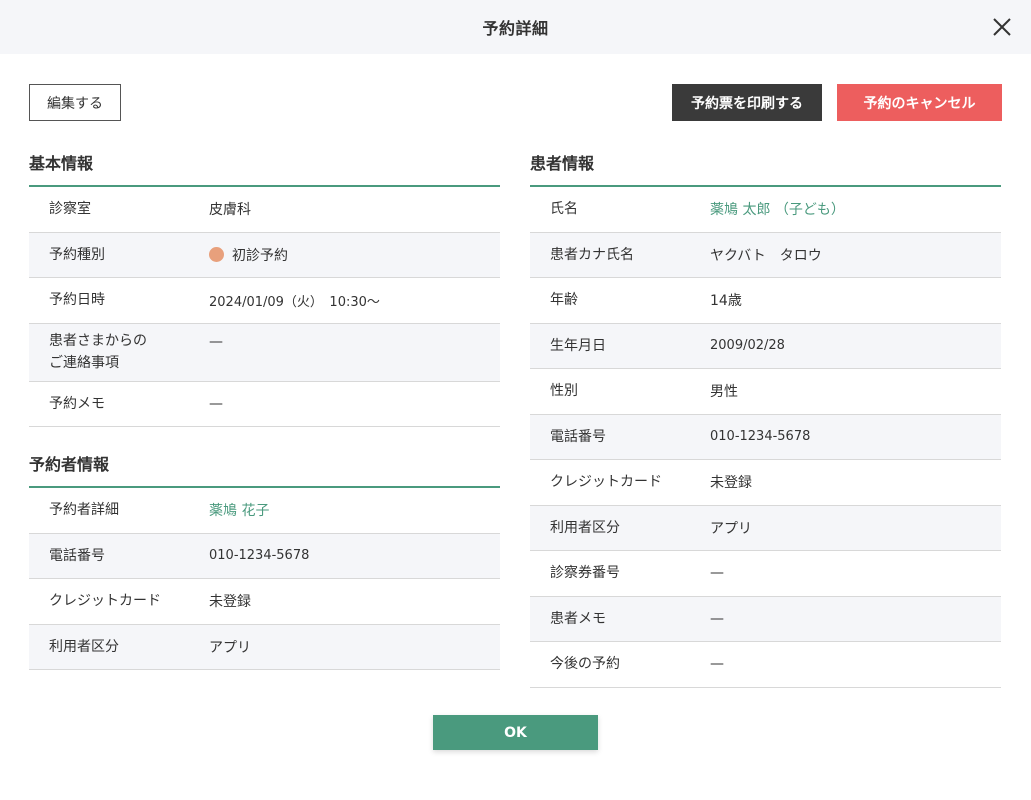 This screenshot has height=800, width=1031. What do you see at coordinates (919, 102) in the screenshot?
I see `cancel-reservation-button: 予約のキャンセル` at bounding box center [919, 102].